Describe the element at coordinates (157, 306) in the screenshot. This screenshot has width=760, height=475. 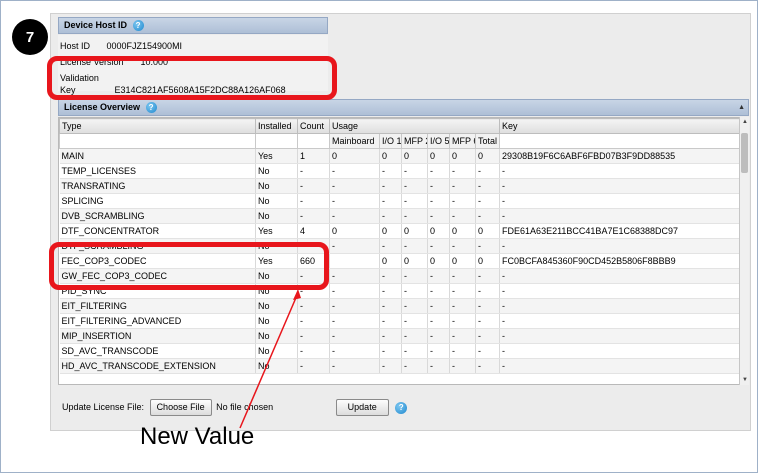
I see `license-type-cell: EIT_FILTERING` at that location.